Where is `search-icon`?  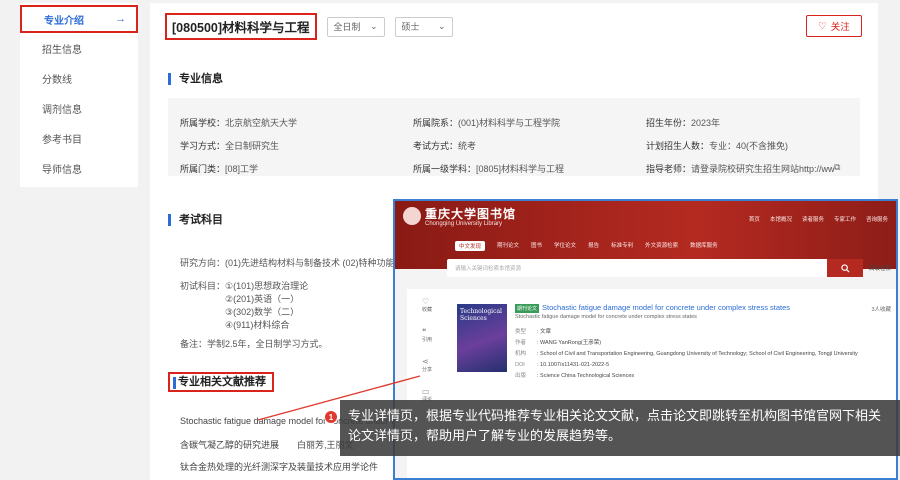
search-icon is located at coordinates (845, 268).